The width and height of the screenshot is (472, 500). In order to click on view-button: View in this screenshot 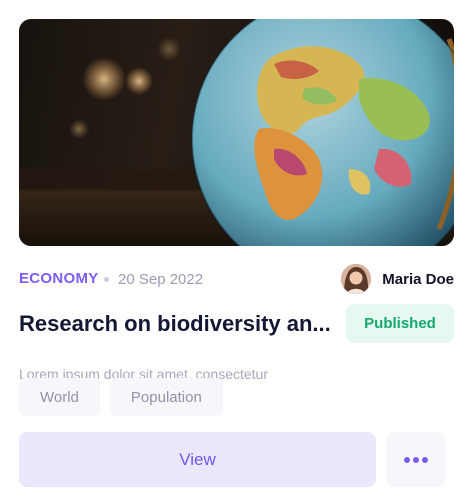, I will do `click(197, 459)`.